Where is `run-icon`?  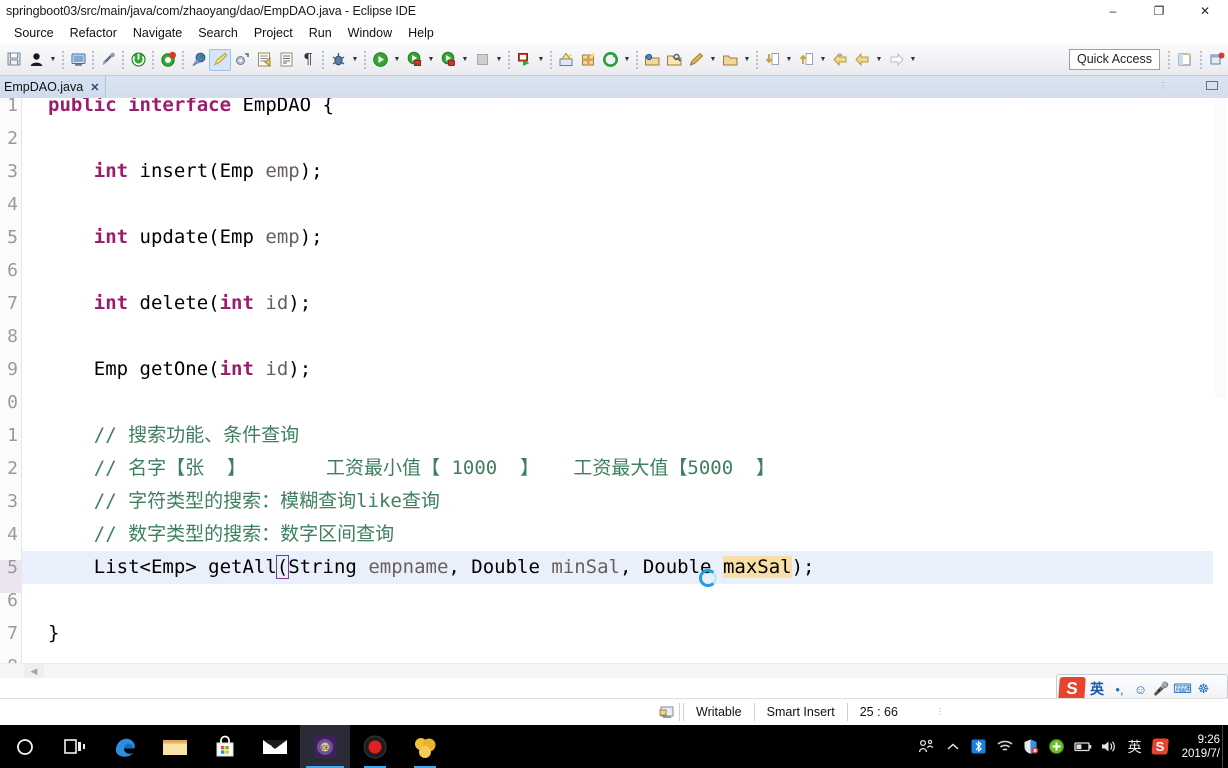
run-icon is located at coordinates (380, 60).